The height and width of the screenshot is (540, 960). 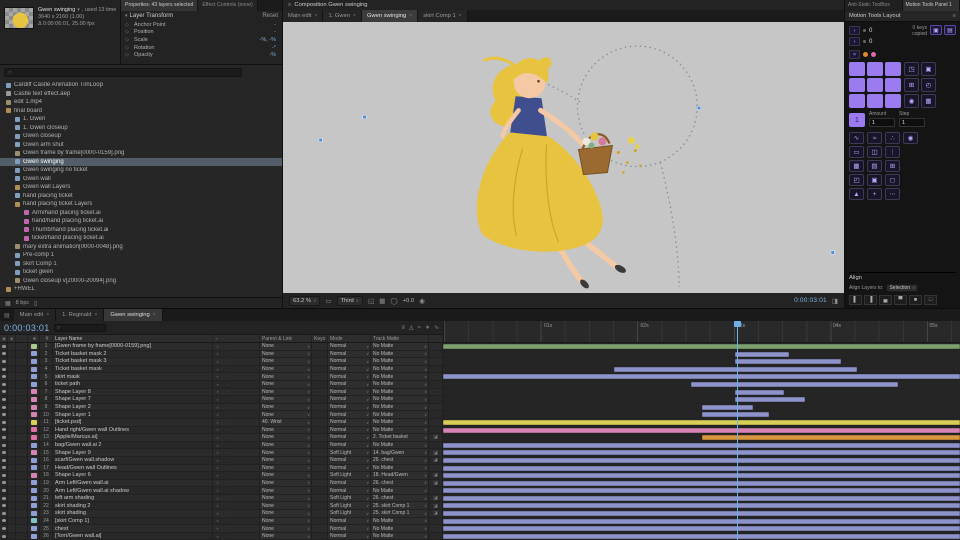 I want to click on snapshot-icon: ◨, so click(x=835, y=301).